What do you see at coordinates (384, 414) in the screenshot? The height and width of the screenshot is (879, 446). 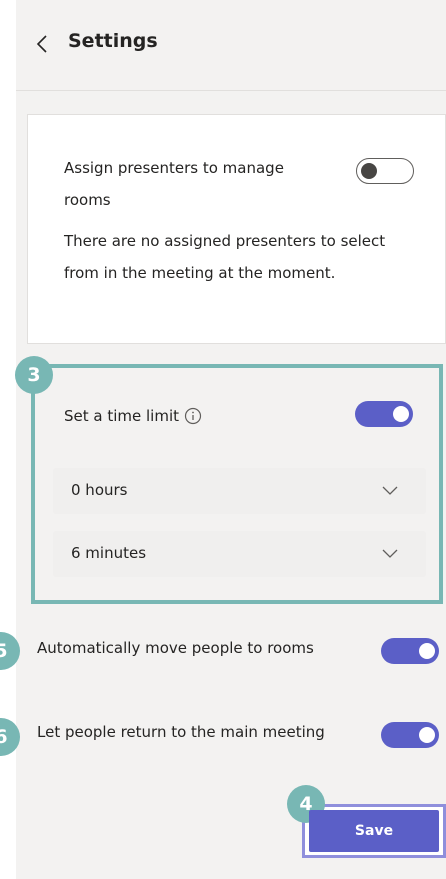 I see `time-limit-toggle` at bounding box center [384, 414].